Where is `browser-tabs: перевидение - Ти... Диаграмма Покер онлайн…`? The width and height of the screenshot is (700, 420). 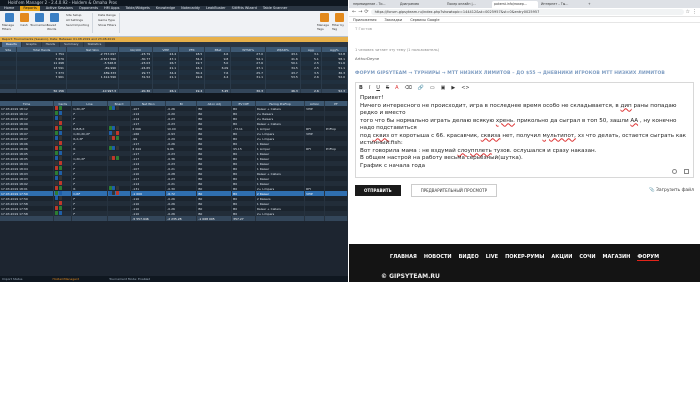 browser-tabs: перевидение - Ти... Диаграмма Покер онлайн… is located at coordinates (524, 4).